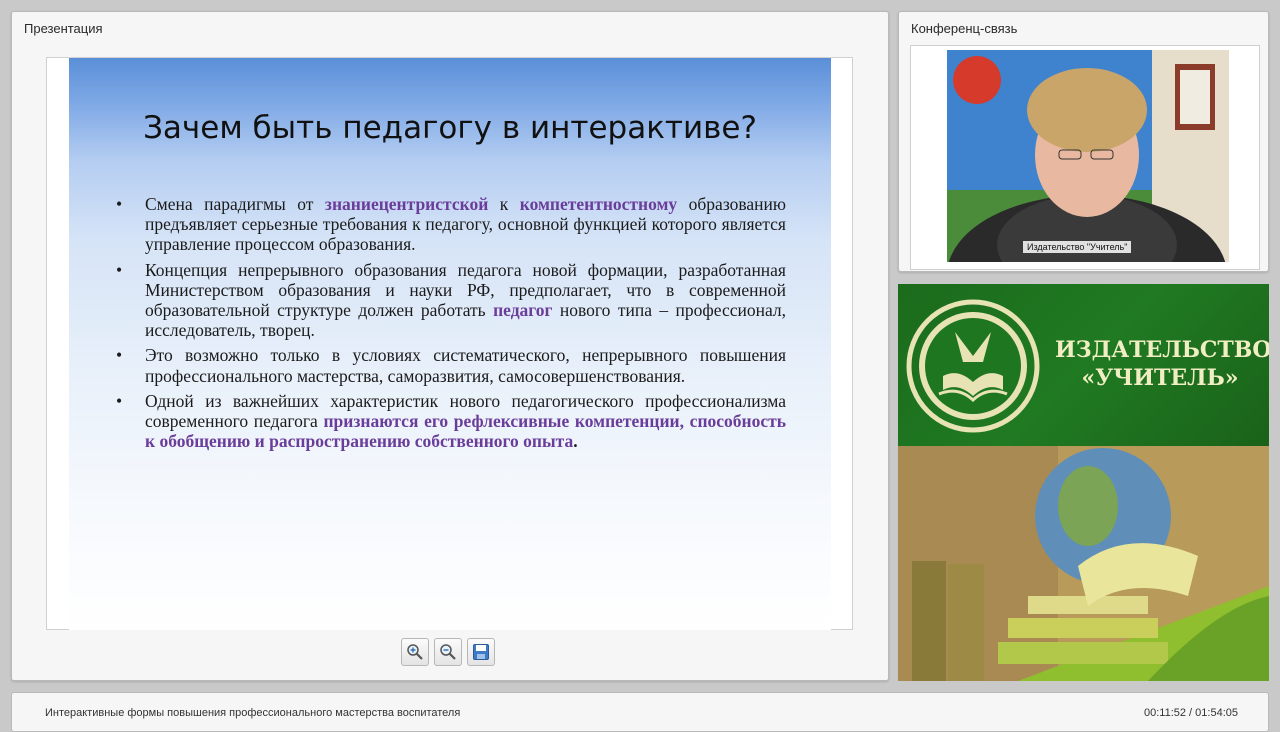  Describe the element at coordinates (63, 28) in the screenshot. I see `presentation-panel-title: Презентация` at that location.